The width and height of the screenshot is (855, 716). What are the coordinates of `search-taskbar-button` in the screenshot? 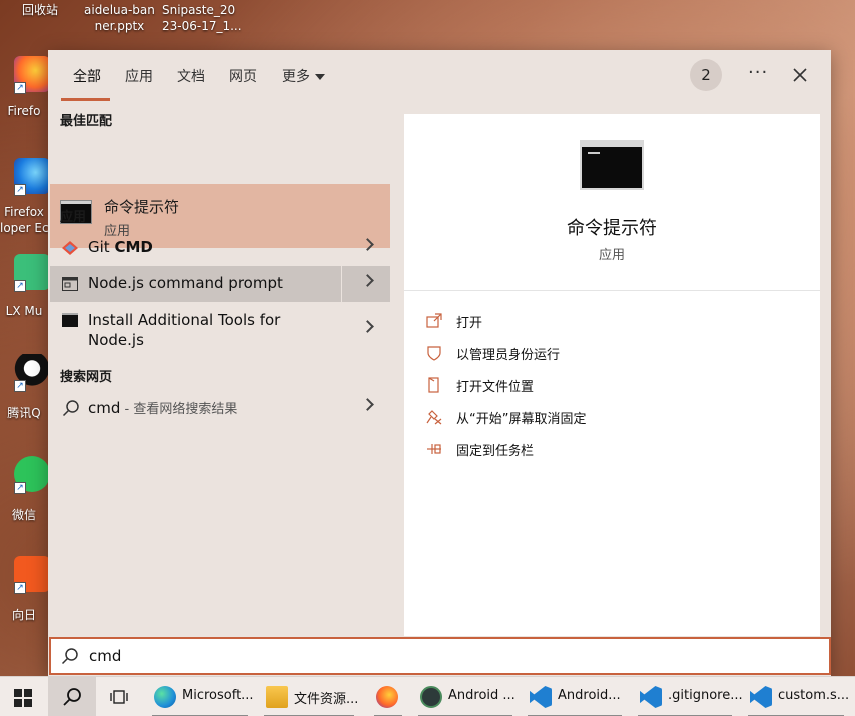 It's located at (72, 696).